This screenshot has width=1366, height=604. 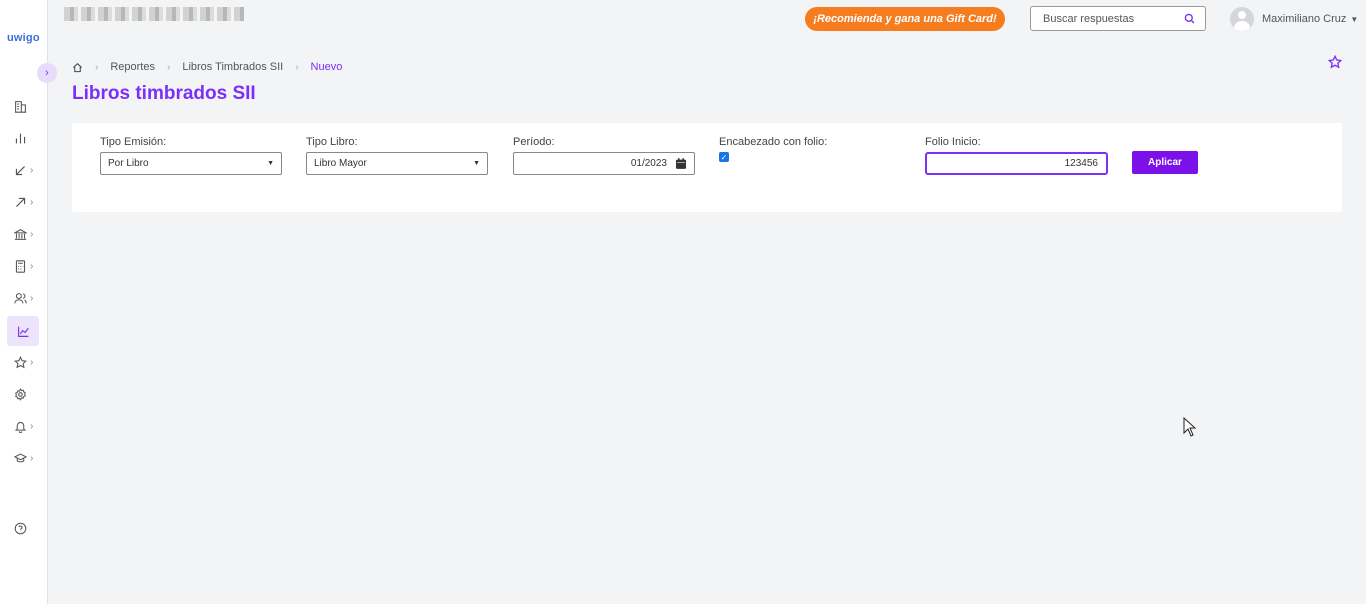 I want to click on tipo-libro-value: Libro Mayor, so click(x=340, y=163).